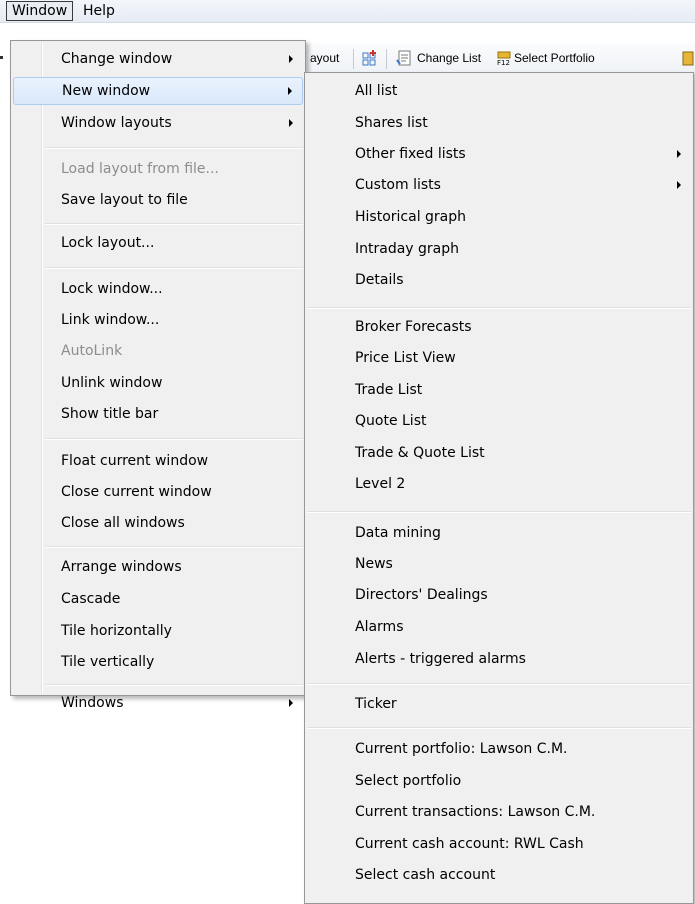  I want to click on menu-item-all-list: All list, so click(499, 91).